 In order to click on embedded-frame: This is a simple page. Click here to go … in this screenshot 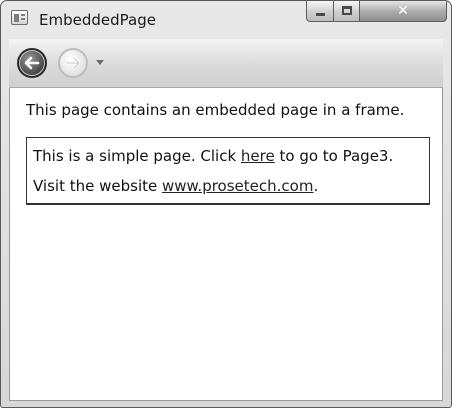, I will do `click(228, 171)`.